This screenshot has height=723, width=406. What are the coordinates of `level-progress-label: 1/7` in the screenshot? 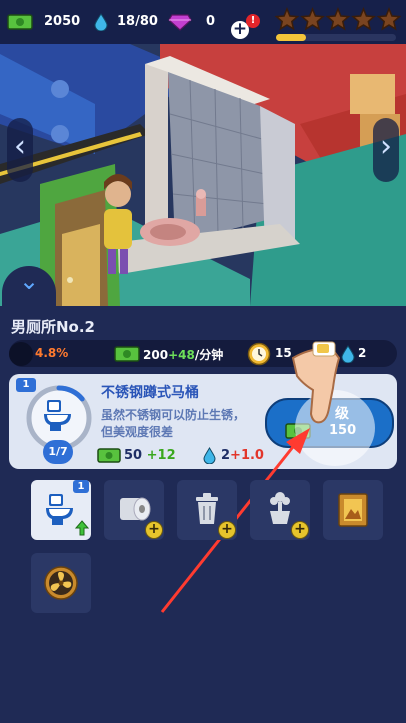 It's located at (58, 452).